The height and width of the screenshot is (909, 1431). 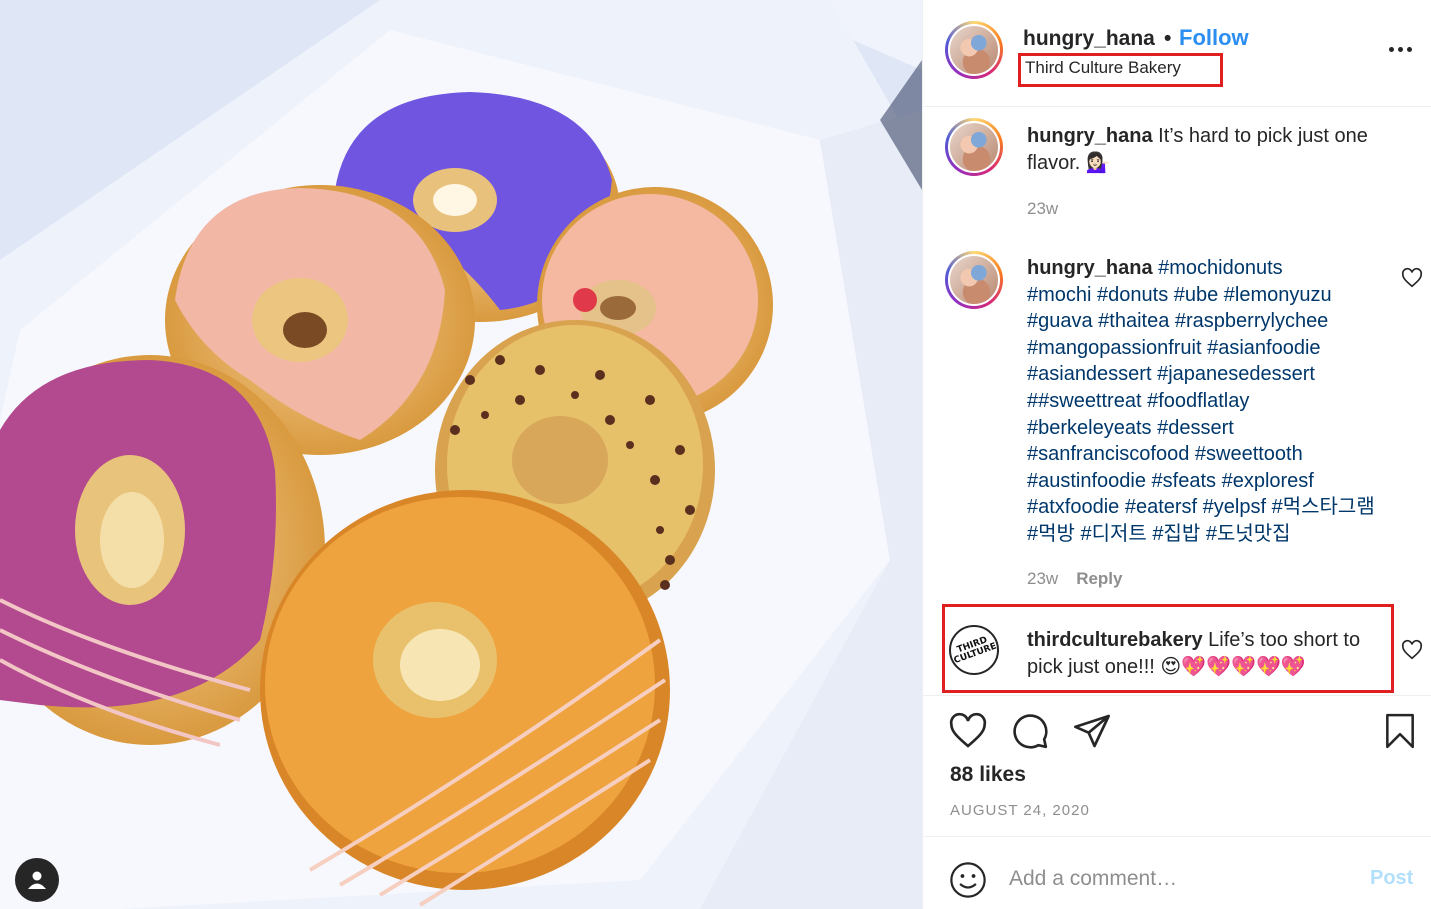 What do you see at coordinates (1103, 68) in the screenshot?
I see `location-link: Third Culture Bakery` at bounding box center [1103, 68].